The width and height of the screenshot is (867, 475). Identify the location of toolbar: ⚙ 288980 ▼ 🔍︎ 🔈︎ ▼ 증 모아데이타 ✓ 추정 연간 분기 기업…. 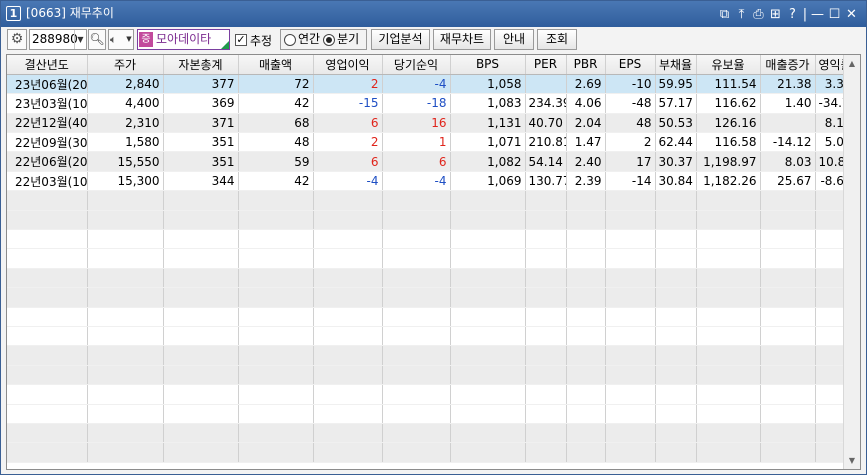
(433, 39).